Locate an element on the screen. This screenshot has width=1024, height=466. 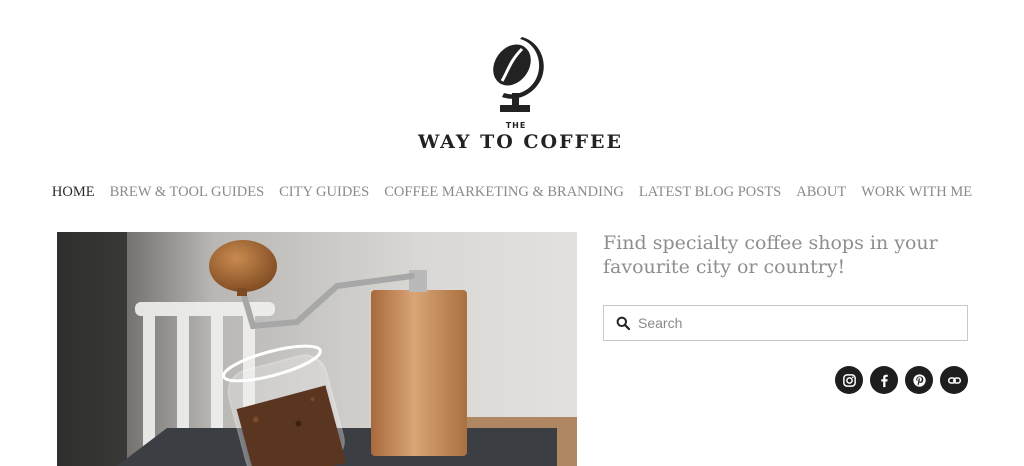
link-icon is located at coordinates (954, 380).